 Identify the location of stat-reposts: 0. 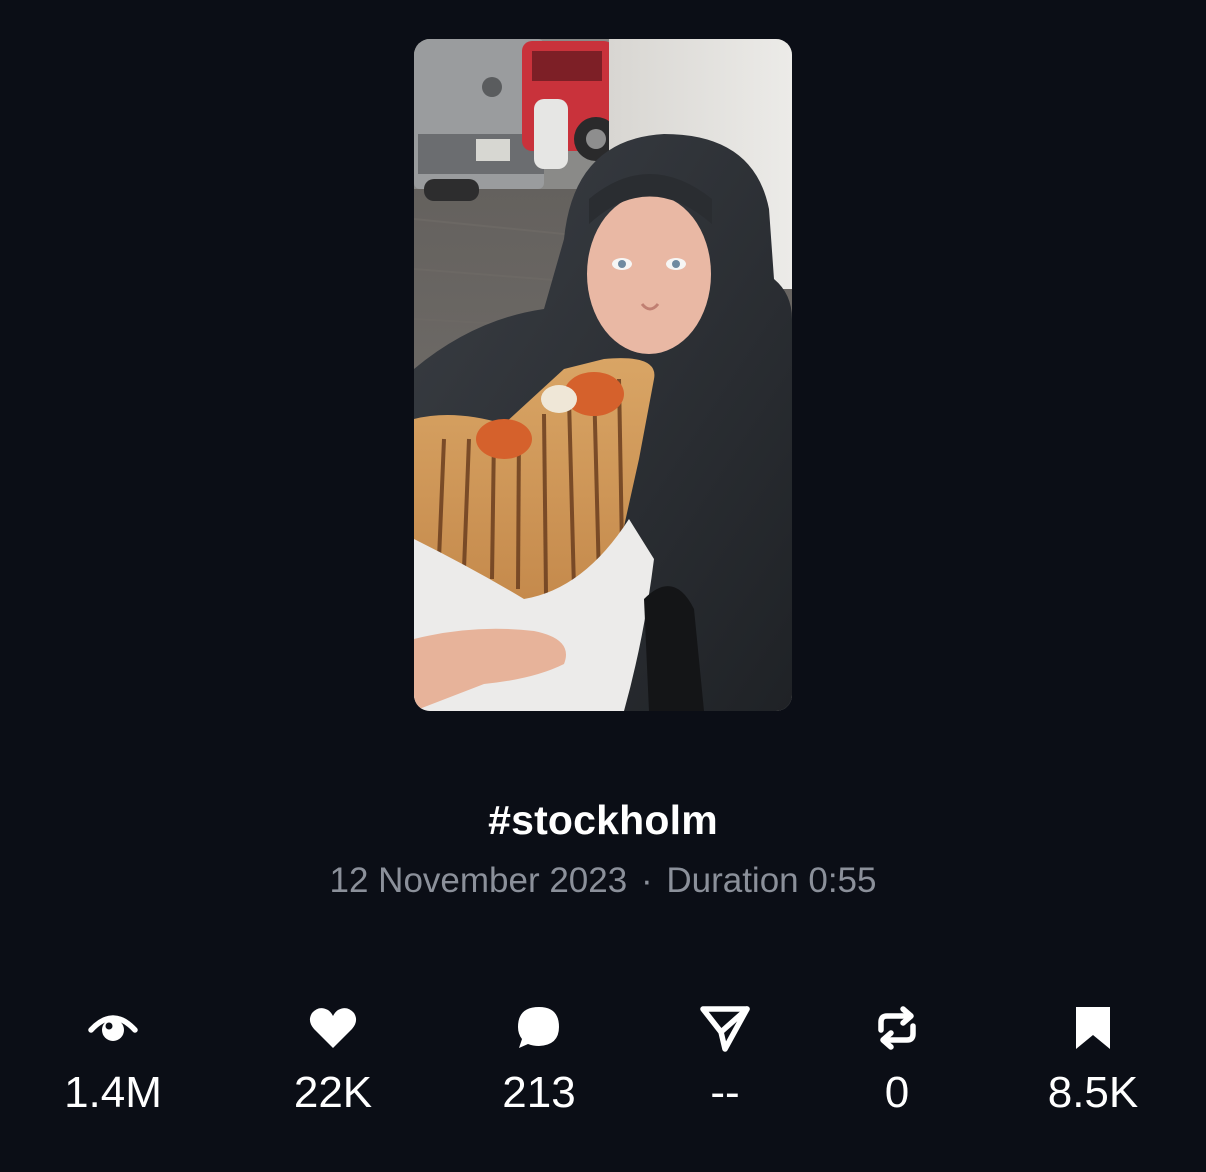
(897, 1060).